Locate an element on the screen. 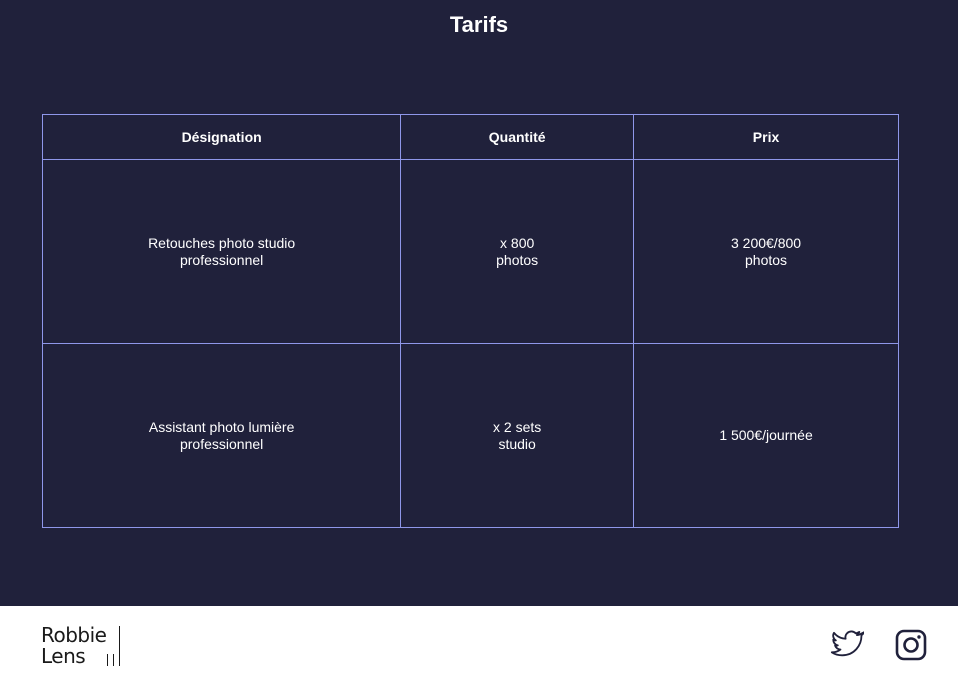  logo-text-line2: Lens is located at coordinates (63, 656).